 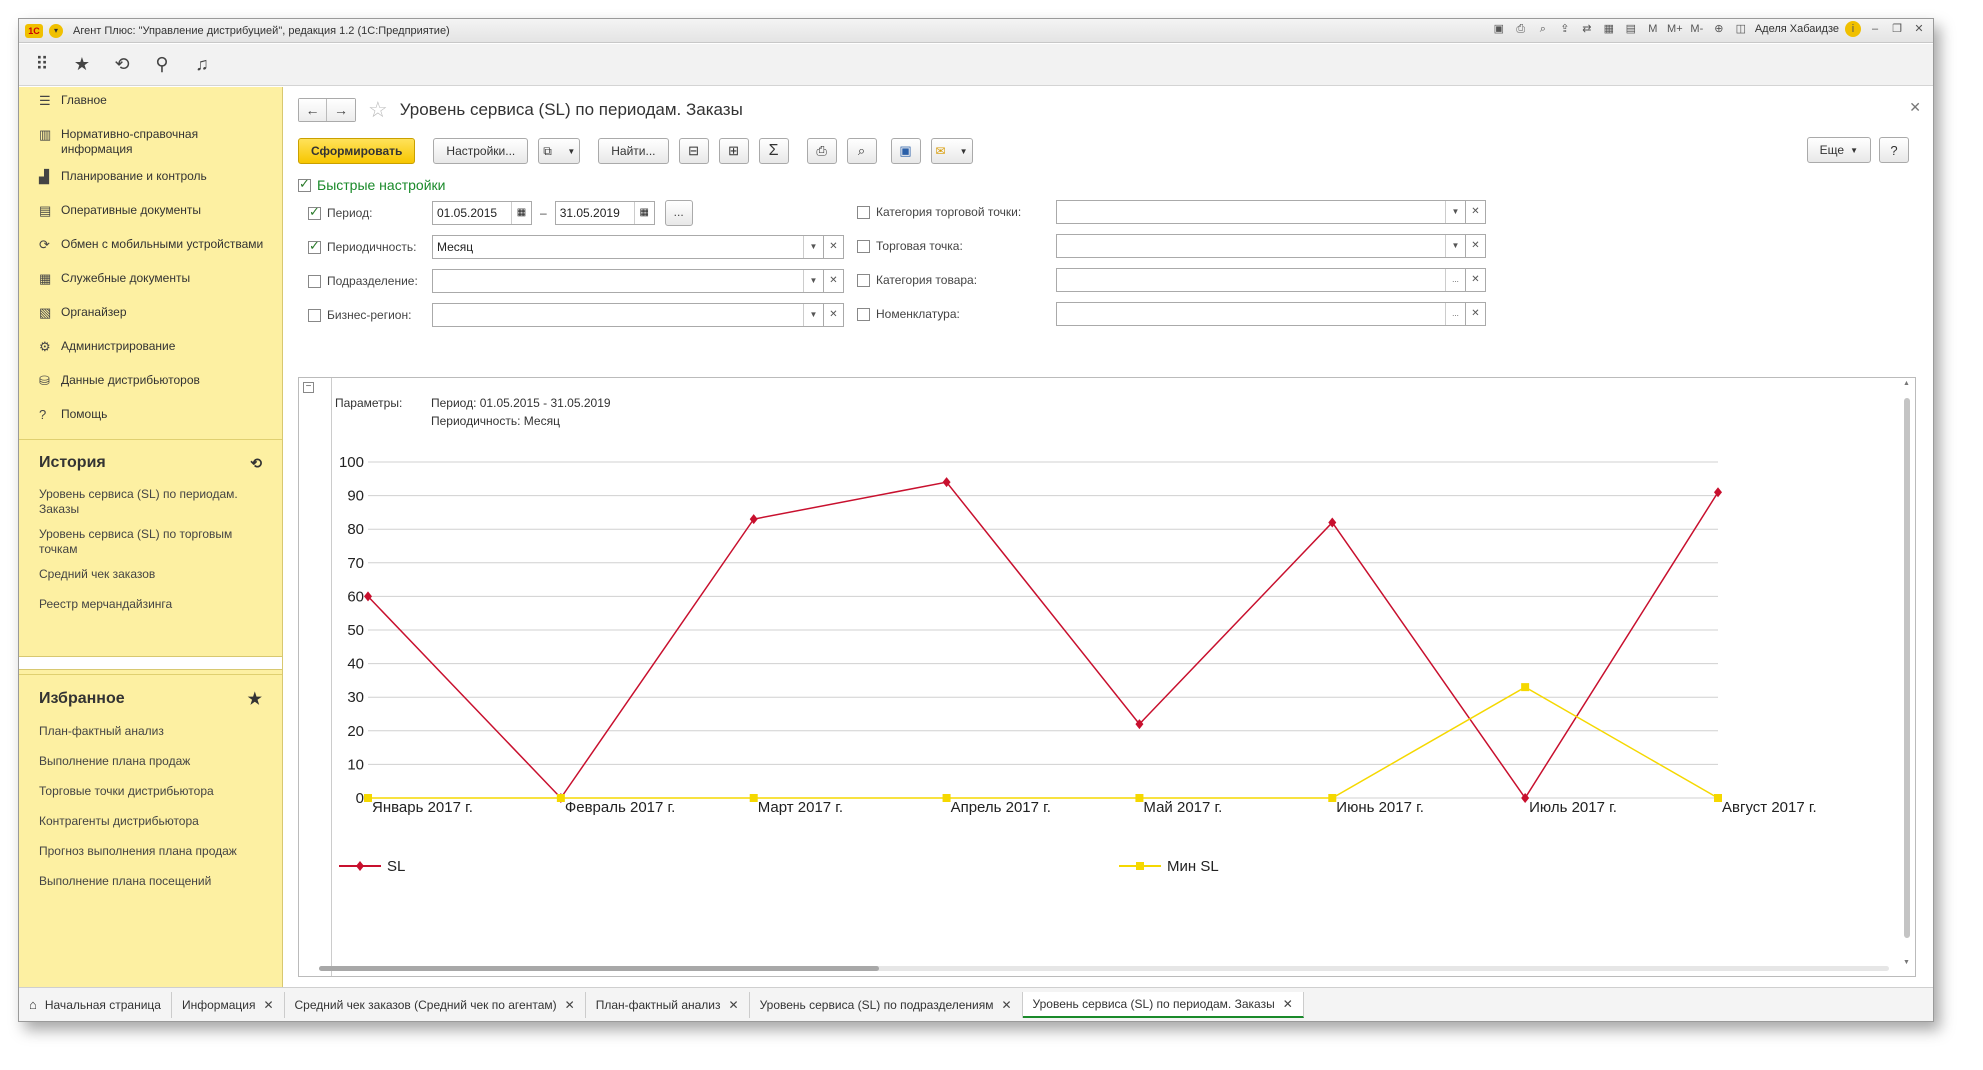 I want to click on scroll-down-icon: ▼, so click(x=1906, y=962).